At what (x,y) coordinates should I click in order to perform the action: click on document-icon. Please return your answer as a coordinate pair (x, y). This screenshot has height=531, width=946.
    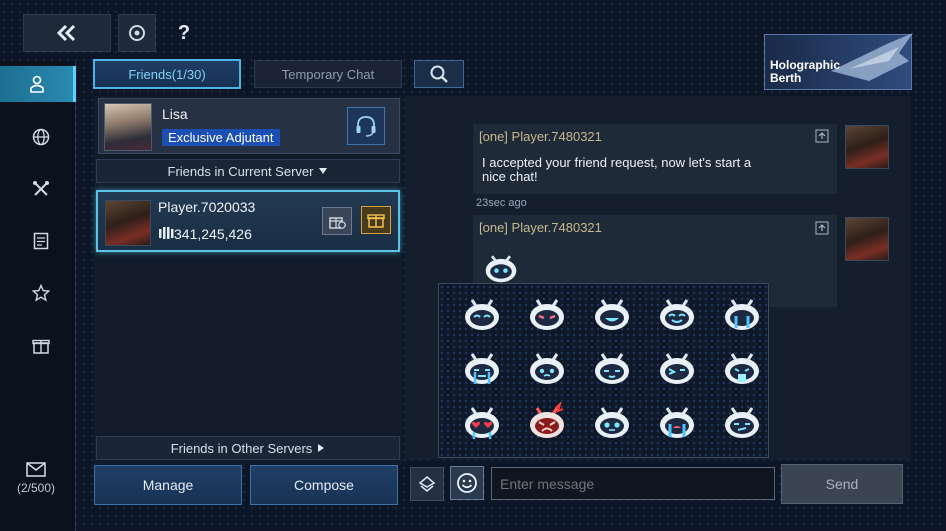
    Looking at the image, I should click on (41, 241).